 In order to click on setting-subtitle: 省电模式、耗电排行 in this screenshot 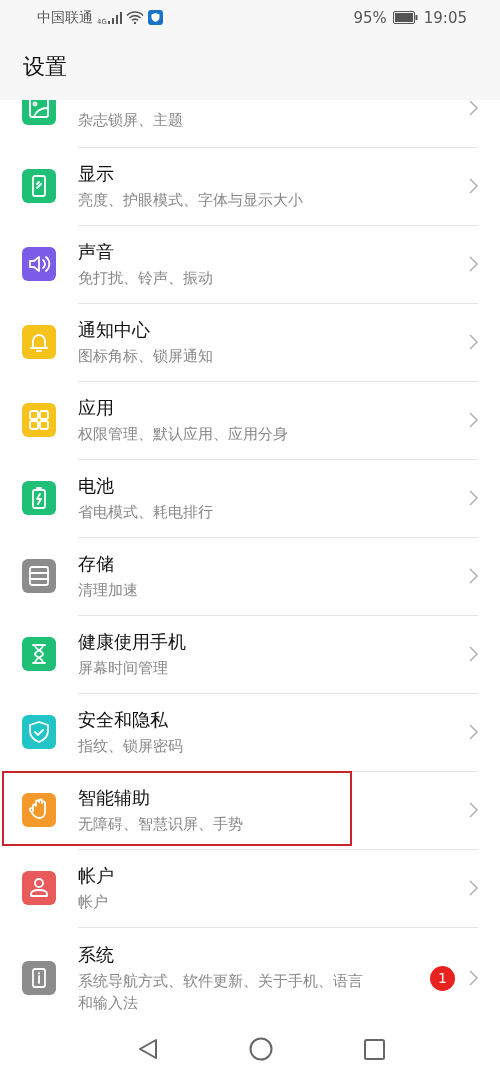, I will do `click(146, 512)`.